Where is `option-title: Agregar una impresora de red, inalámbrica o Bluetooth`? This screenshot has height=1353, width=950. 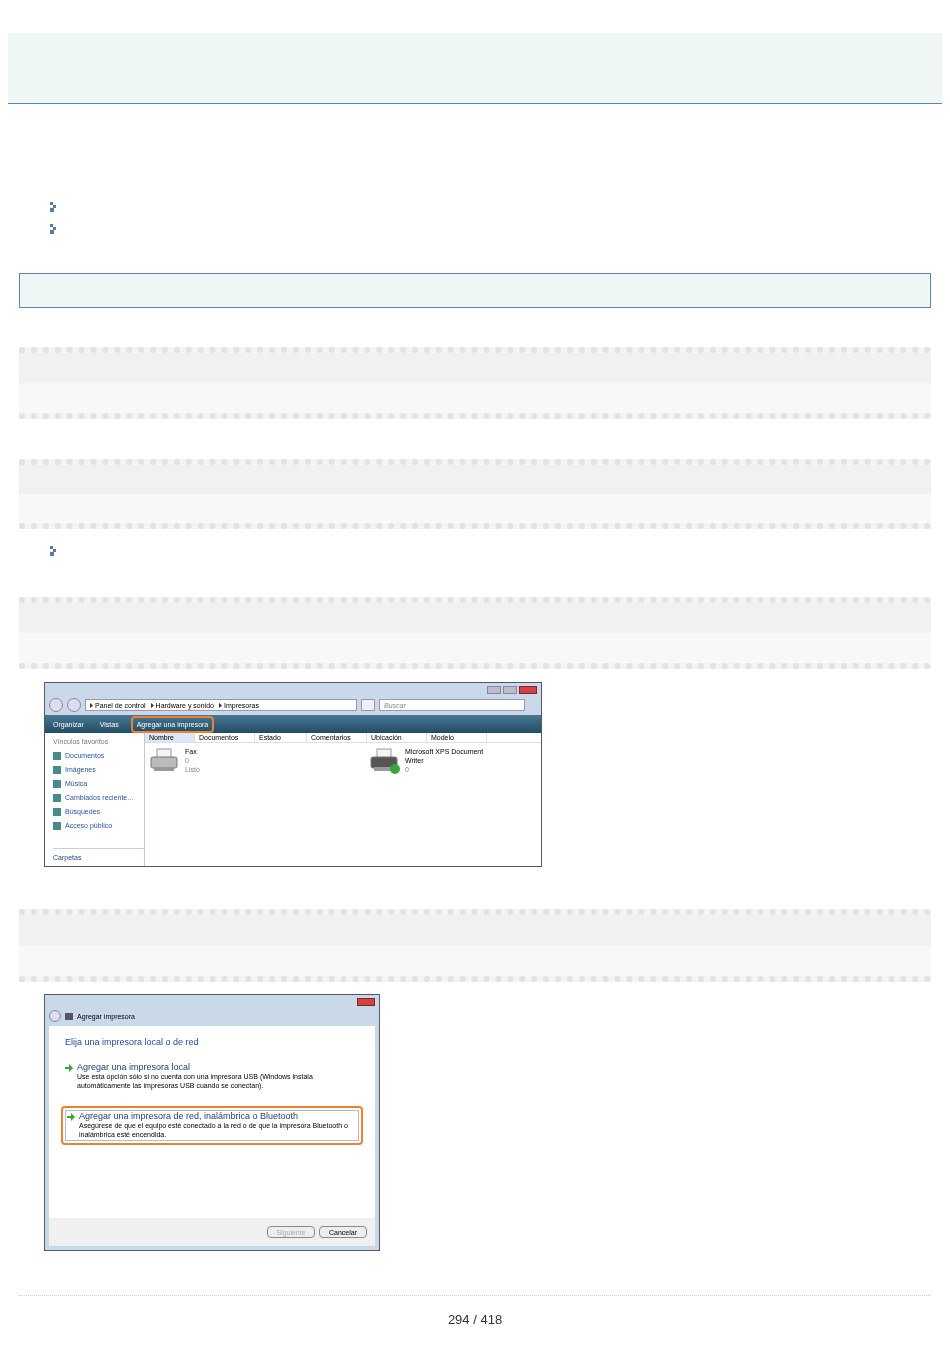
option-title: Agregar una impresora de red, inalámbrica o Bluetooth is located at coordinates (189, 1116).